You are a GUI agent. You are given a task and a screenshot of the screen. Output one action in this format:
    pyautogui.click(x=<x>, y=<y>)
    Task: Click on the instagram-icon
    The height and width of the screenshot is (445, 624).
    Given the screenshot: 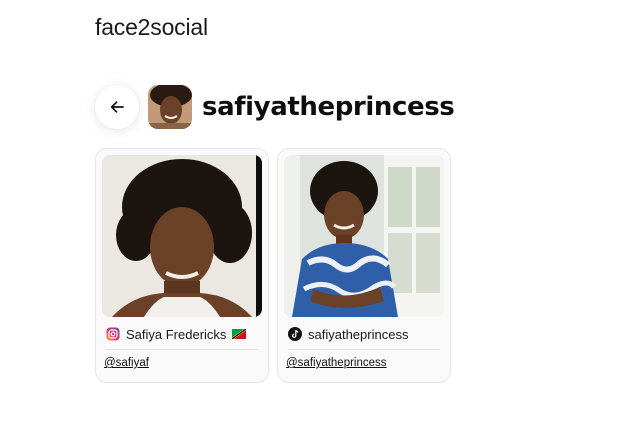 What is the action you would take?
    pyautogui.click(x=113, y=334)
    